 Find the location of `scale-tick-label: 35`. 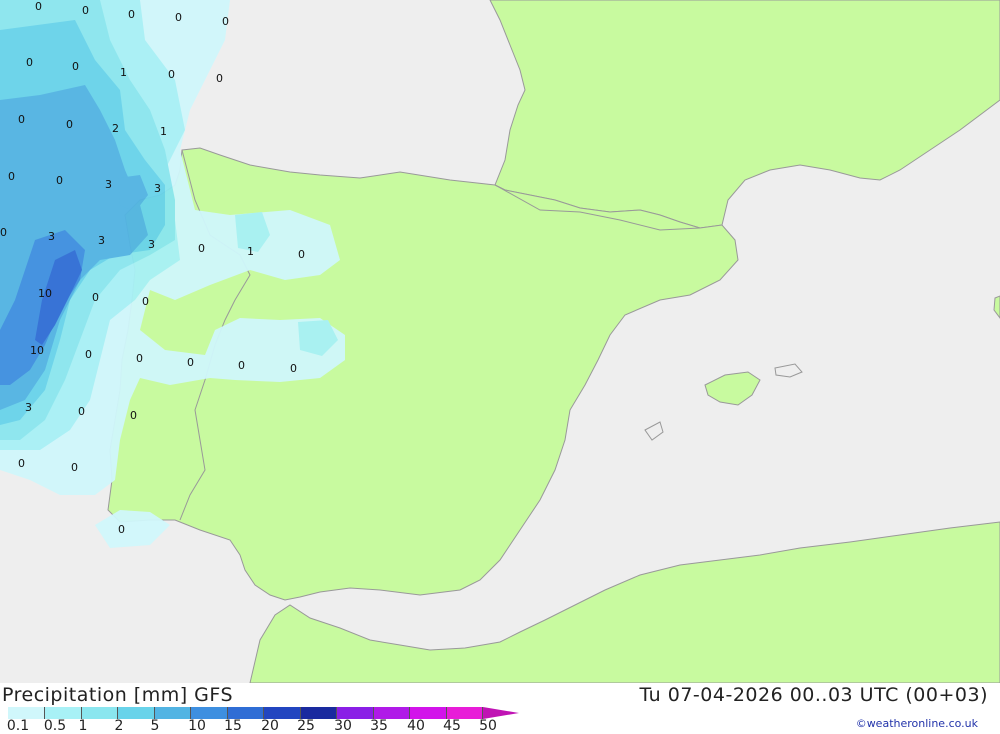

scale-tick-label: 35 is located at coordinates (379, 726).